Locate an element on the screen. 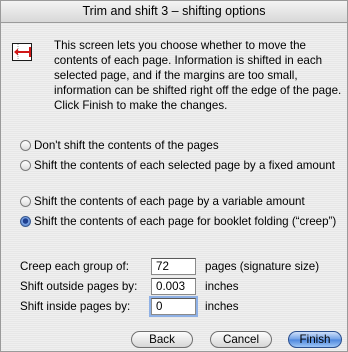 Image resolution: width=348 pixels, height=352 pixels. window-title: Trim and shift 3 – shifting options is located at coordinates (174, 12).